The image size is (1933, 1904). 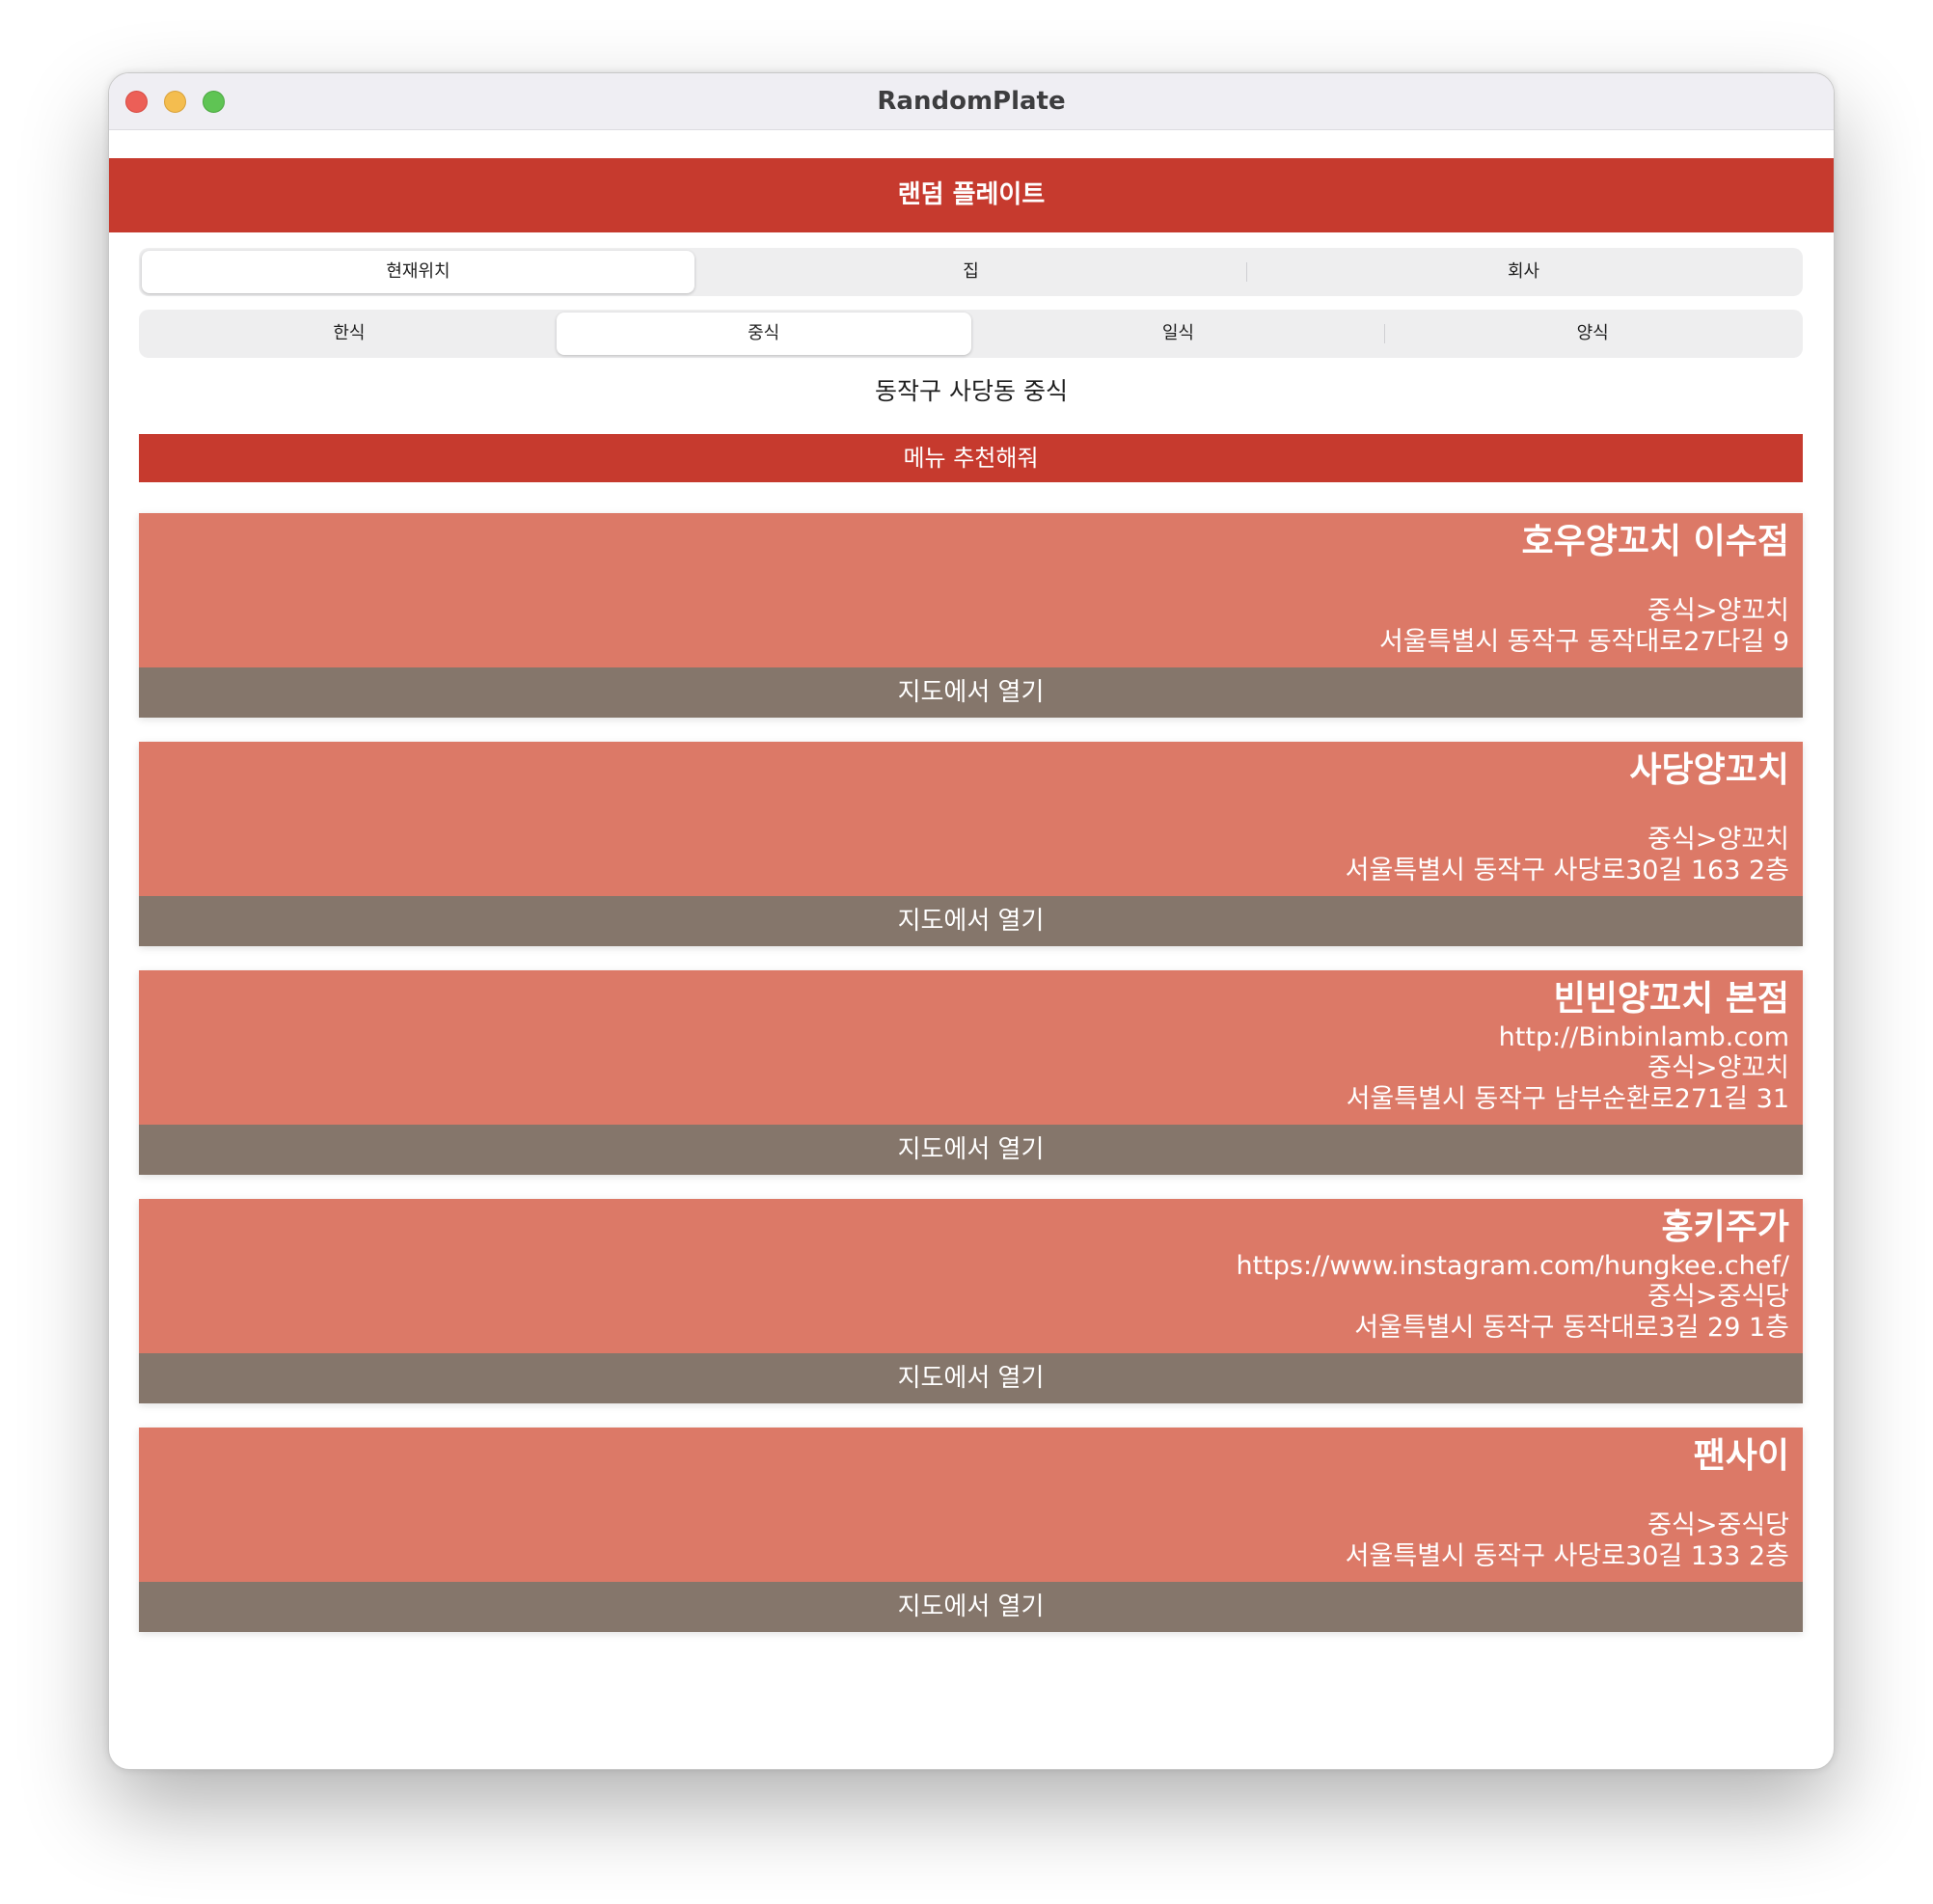 I want to click on window-title: RandomPlate, so click(x=971, y=101).